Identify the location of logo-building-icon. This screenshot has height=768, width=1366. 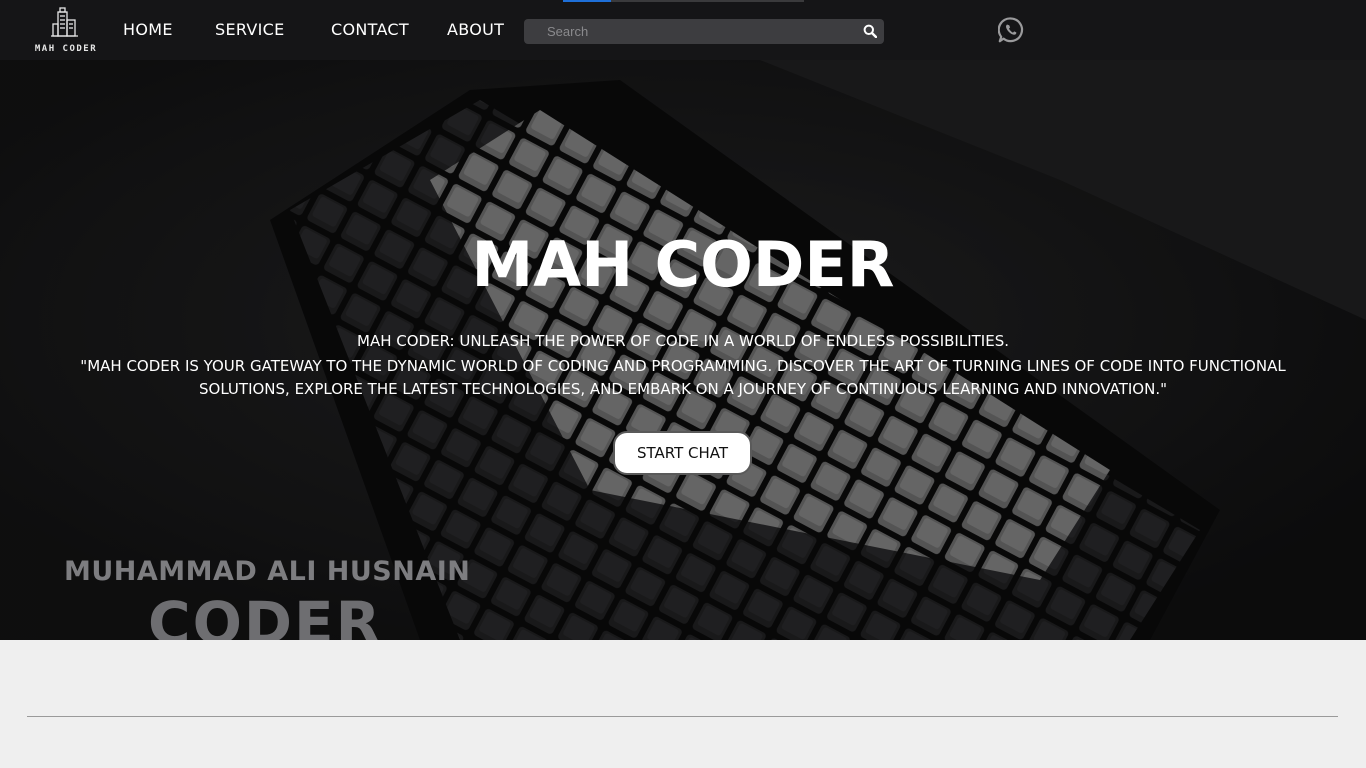
(64, 22).